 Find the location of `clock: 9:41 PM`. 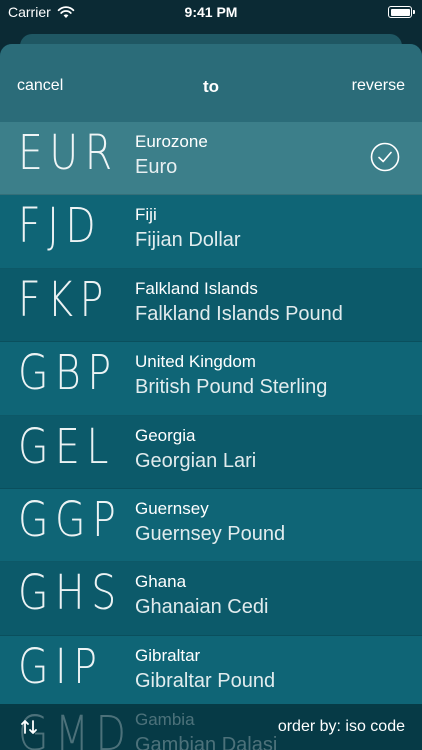

clock: 9:41 PM is located at coordinates (211, 12).